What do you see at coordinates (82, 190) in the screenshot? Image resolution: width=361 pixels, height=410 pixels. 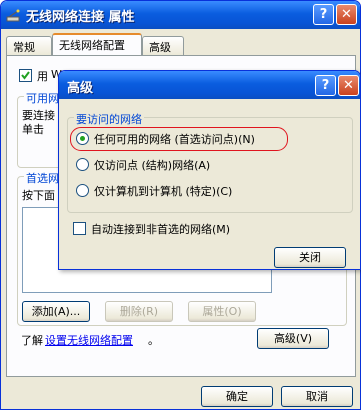 I see `radio-computer-to-computer` at bounding box center [82, 190].